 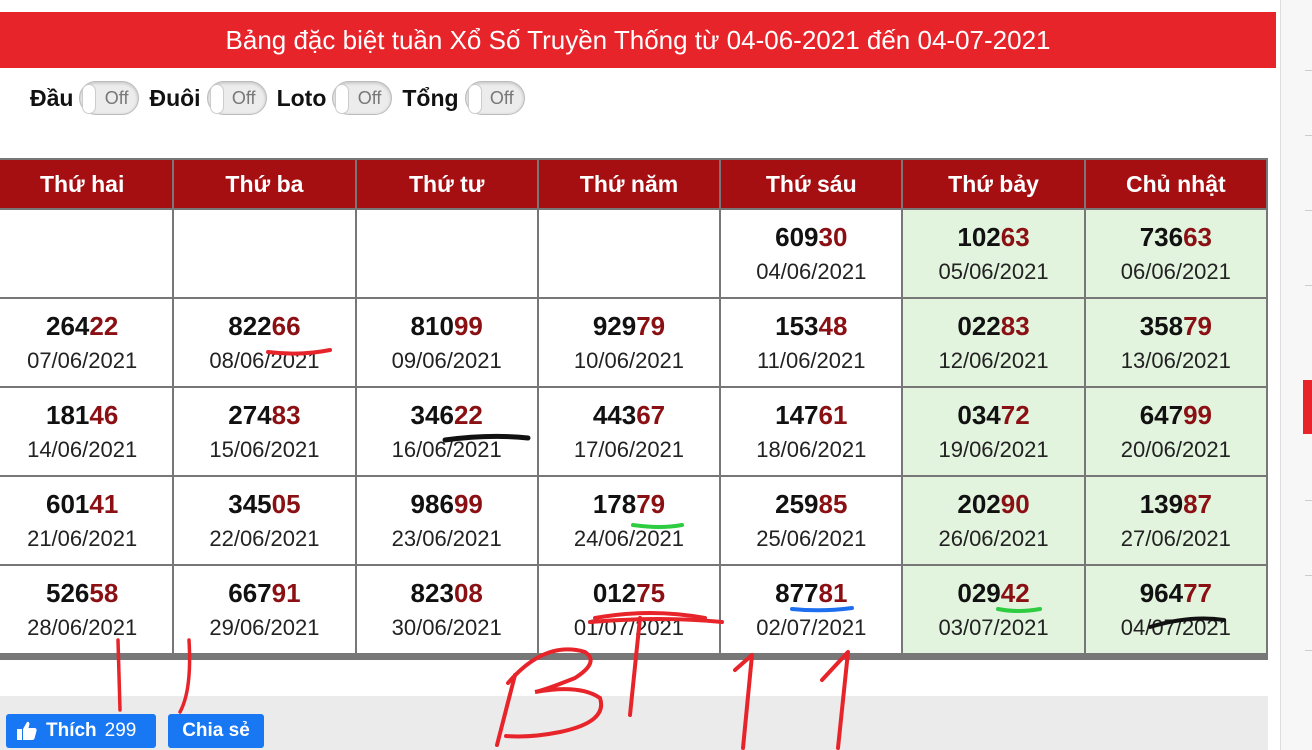 What do you see at coordinates (67, 503) in the screenshot?
I see `result-number-head: 601` at bounding box center [67, 503].